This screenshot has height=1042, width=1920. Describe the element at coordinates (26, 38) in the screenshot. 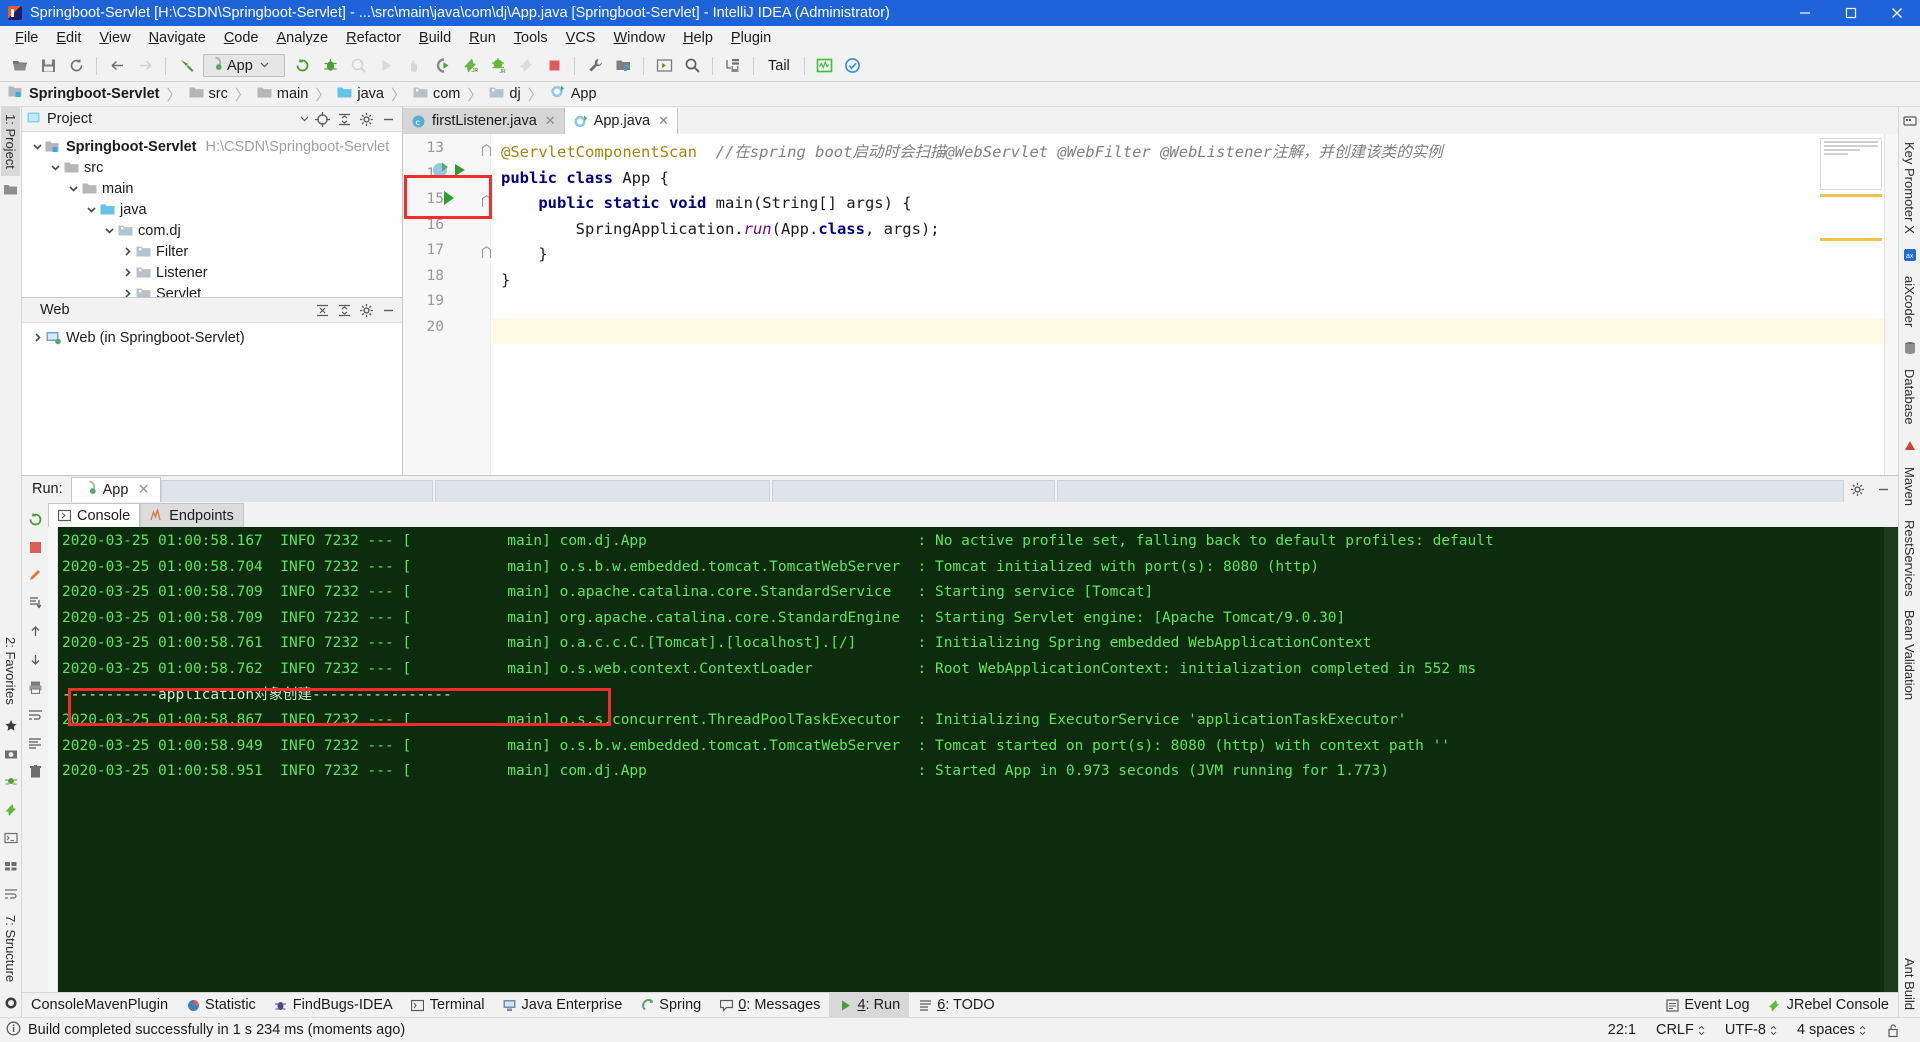

I see `menu-item-file: File` at that location.